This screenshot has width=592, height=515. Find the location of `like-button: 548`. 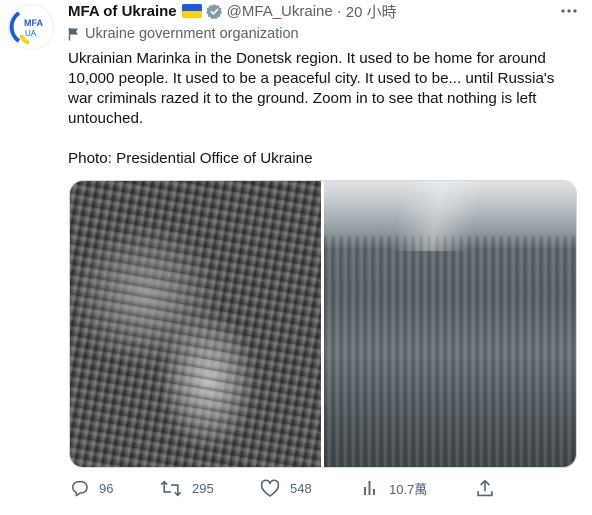

like-button: 548 is located at coordinates (286, 488).